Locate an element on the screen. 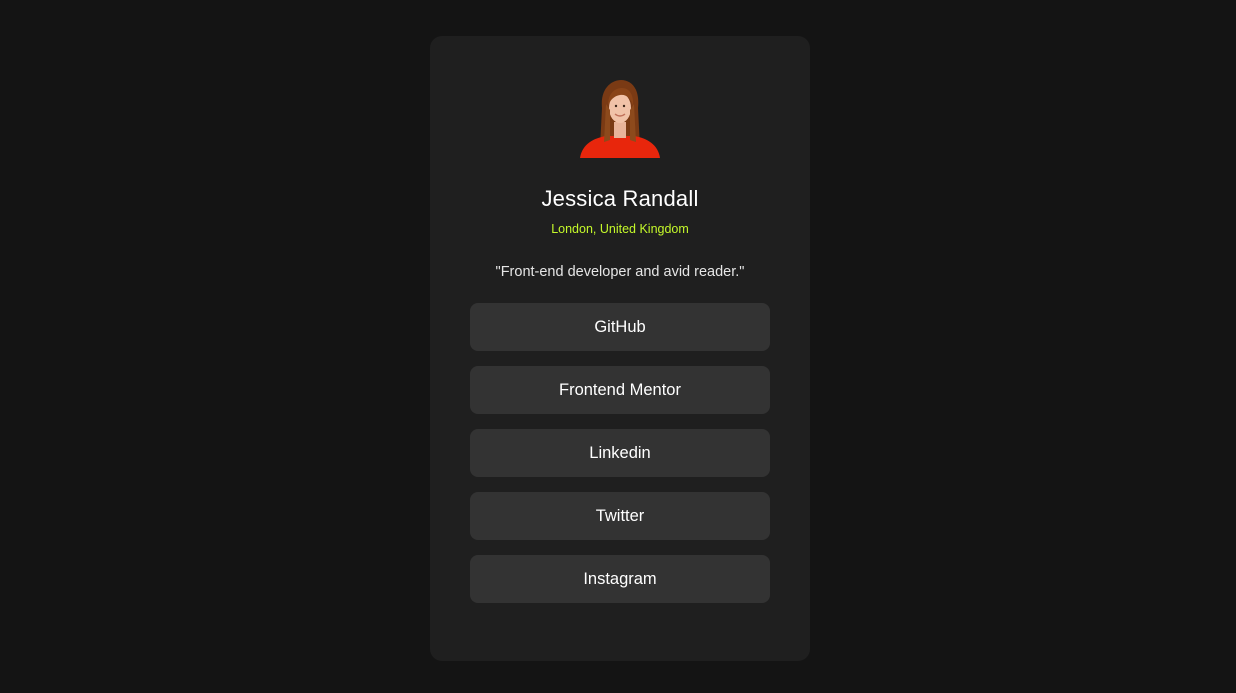 This screenshot has height=693, width=1236. instagram-link-button: Instagram is located at coordinates (620, 579).